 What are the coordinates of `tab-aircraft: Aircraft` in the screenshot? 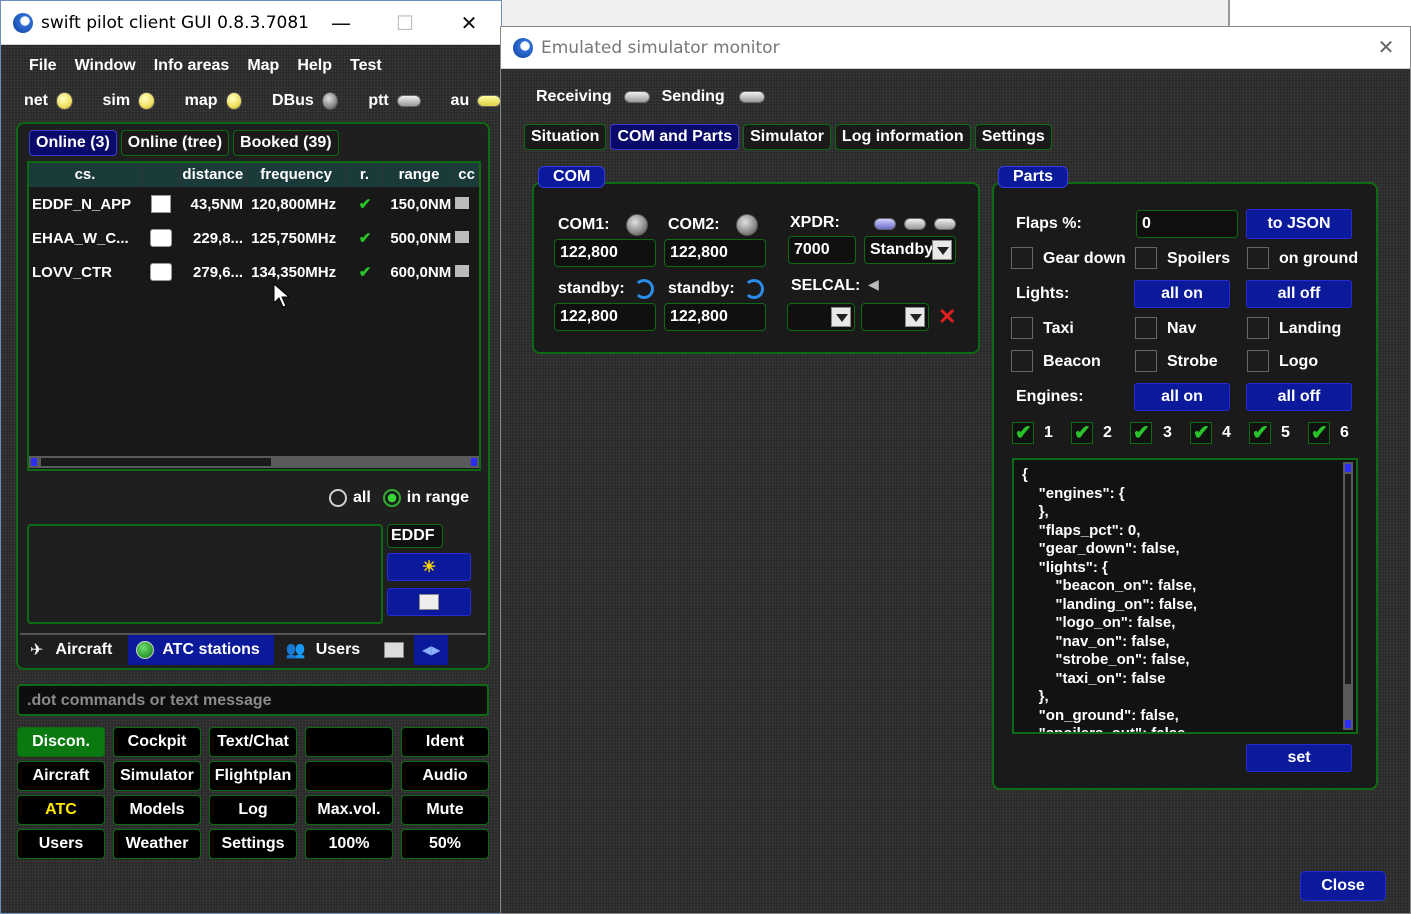 It's located at (83, 650).